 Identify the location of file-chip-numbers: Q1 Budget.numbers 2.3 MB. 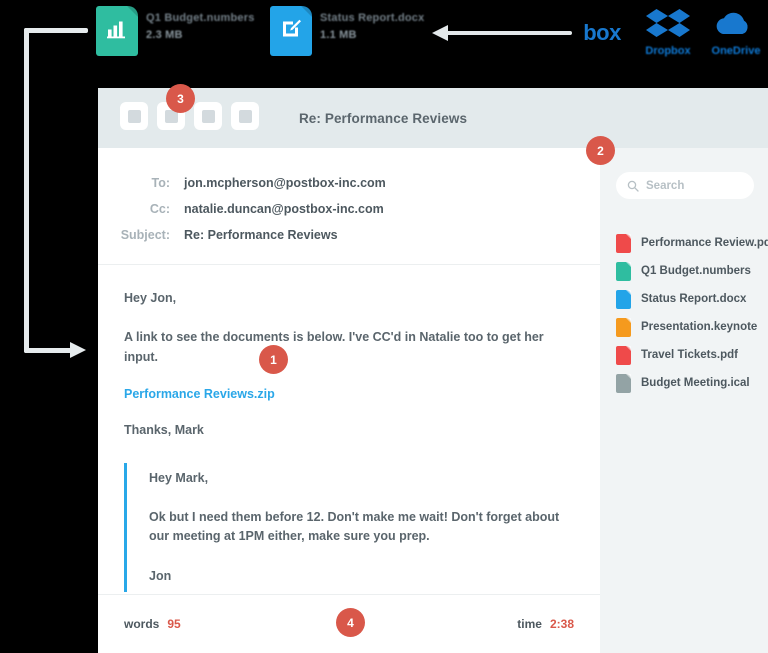
(175, 31).